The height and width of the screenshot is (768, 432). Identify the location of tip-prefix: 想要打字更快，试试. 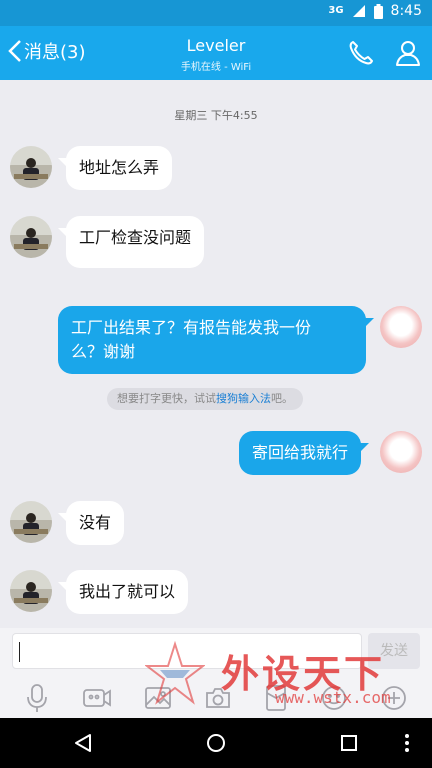
(166, 398).